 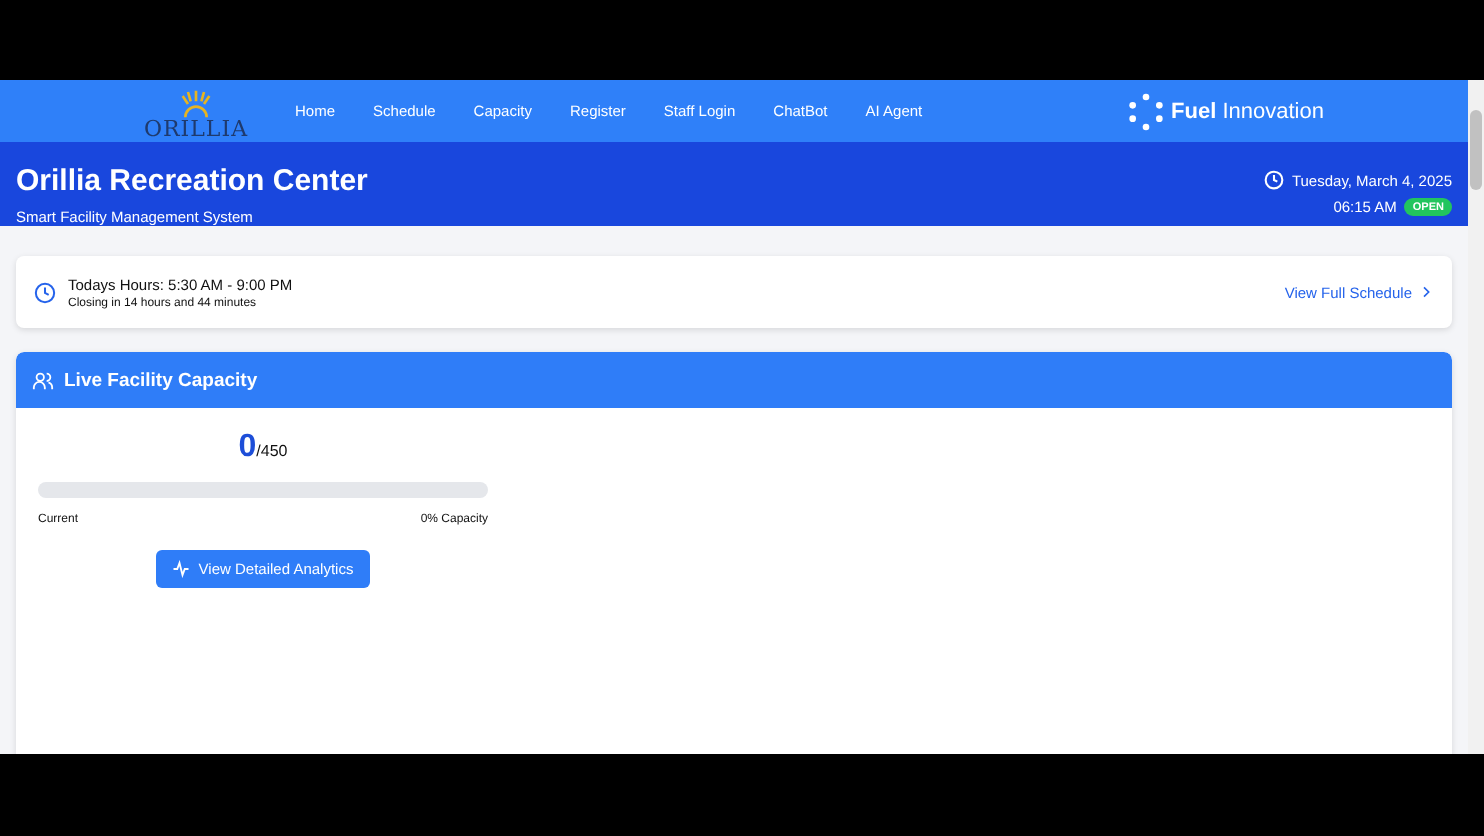 I want to click on chevron-icon, so click(x=1426, y=292).